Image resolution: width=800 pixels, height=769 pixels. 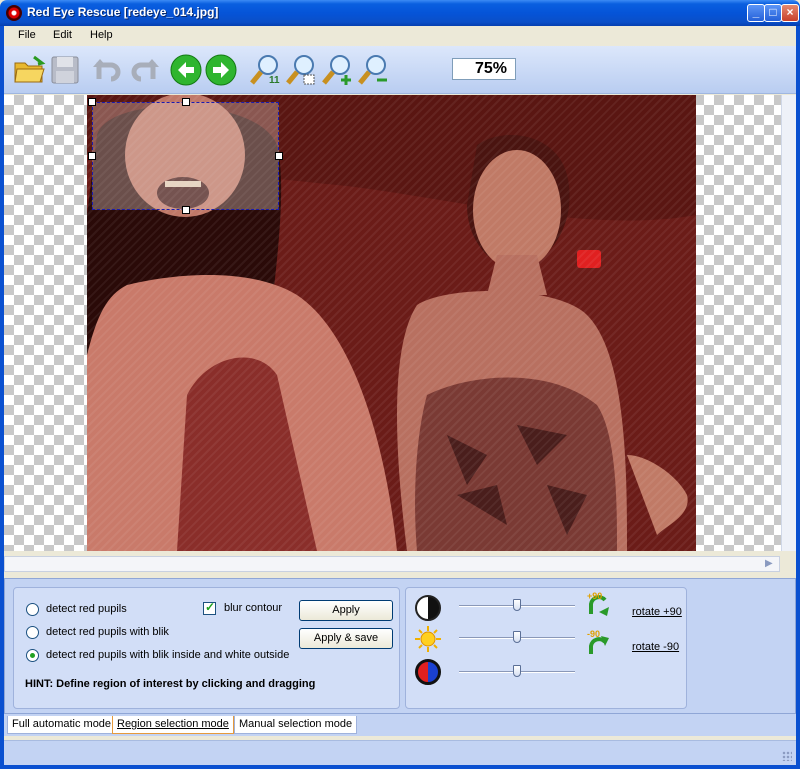 I want to click on window-title: Red Eye Rescue [redeye_014.jpg], so click(x=123, y=12).